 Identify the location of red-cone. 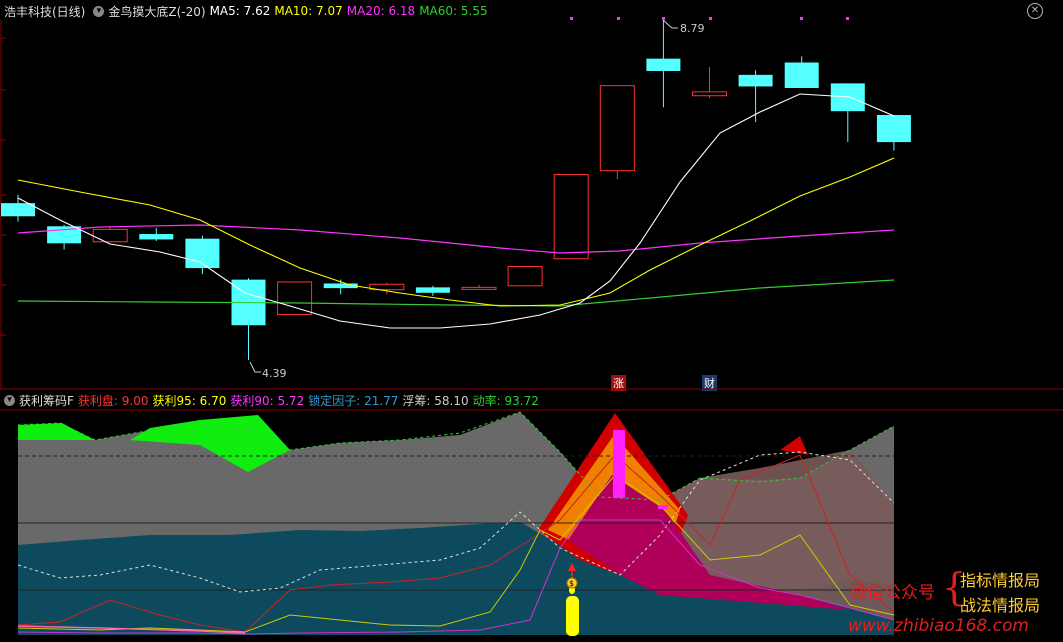
(613, 501).